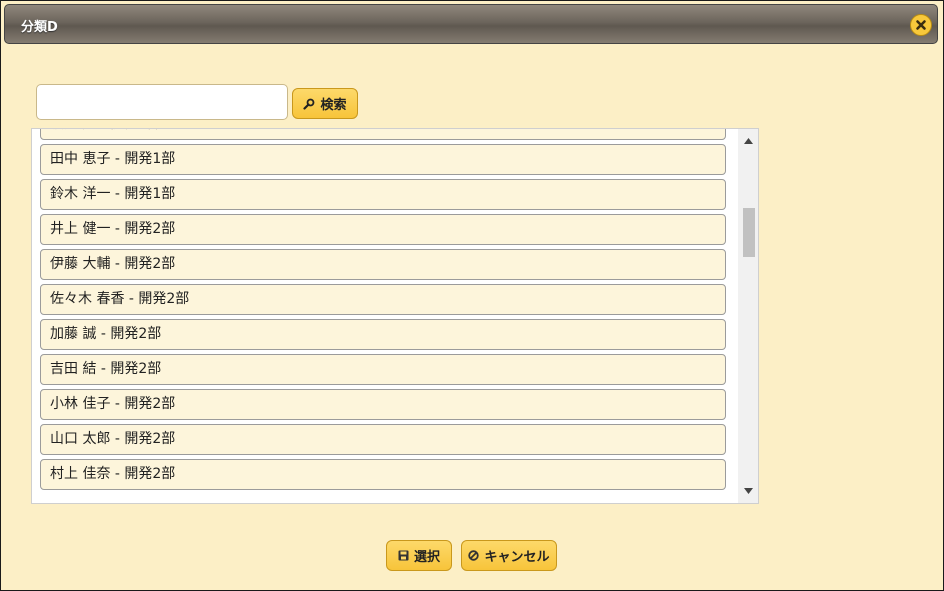 This screenshot has height=591, width=944. I want to click on list-item: 佐々木 春香 - 開発2部, so click(383, 299).